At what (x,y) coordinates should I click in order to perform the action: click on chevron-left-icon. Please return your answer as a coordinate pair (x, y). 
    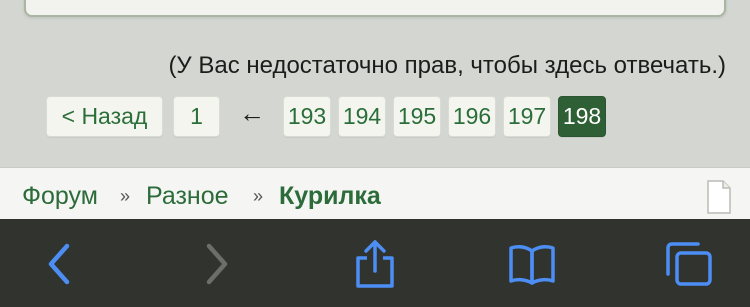
    Looking at the image, I should click on (59, 264).